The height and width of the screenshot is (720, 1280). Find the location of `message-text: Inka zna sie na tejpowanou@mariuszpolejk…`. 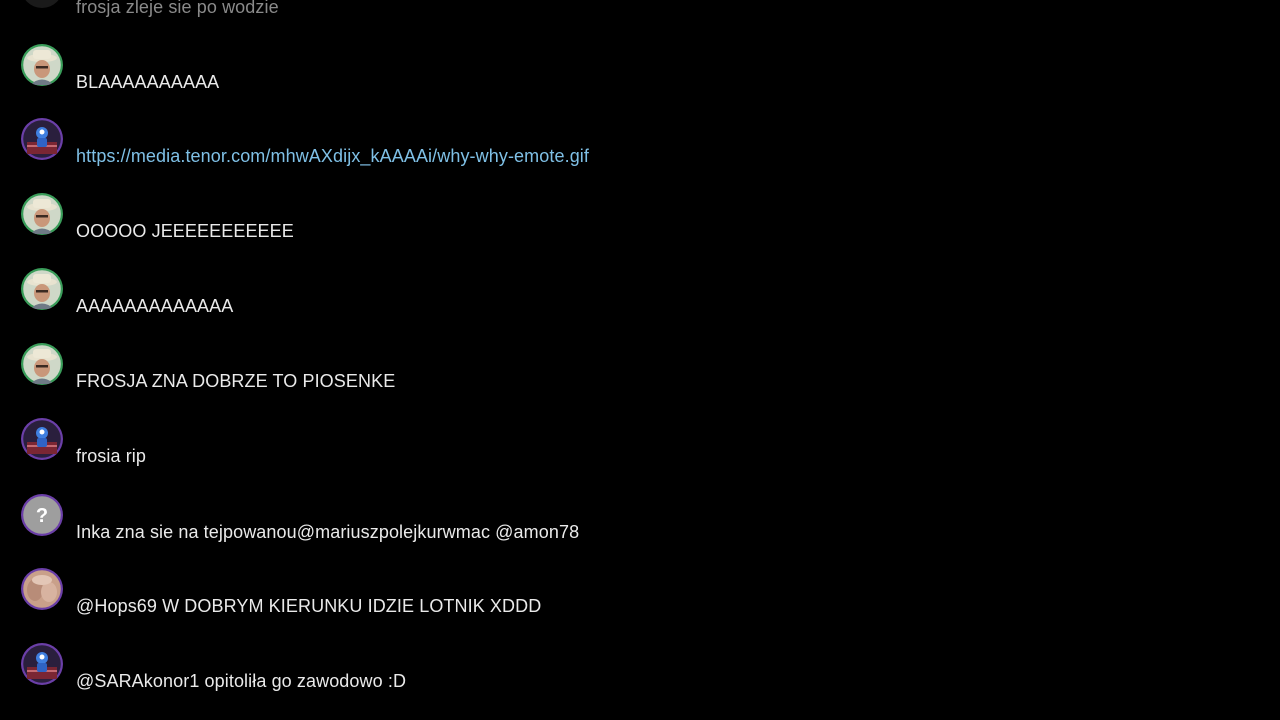

message-text: Inka zna sie na tejpowanou@mariuszpolejk… is located at coordinates (328, 532).